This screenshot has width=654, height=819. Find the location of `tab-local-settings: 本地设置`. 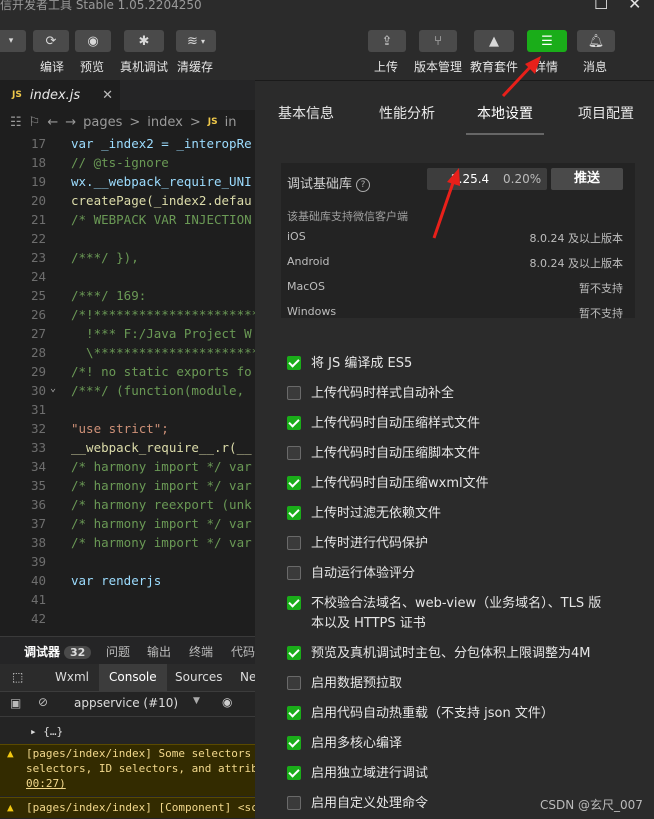

tab-local-settings: 本地设置 is located at coordinates (505, 113).